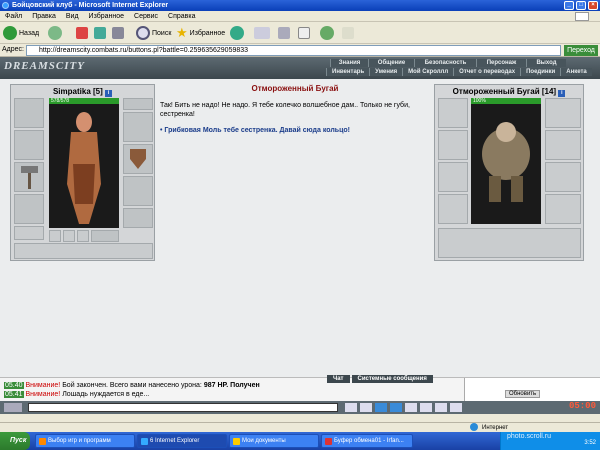 This screenshot has width=600, height=450. I want to click on pet-slot, so click(105, 236).